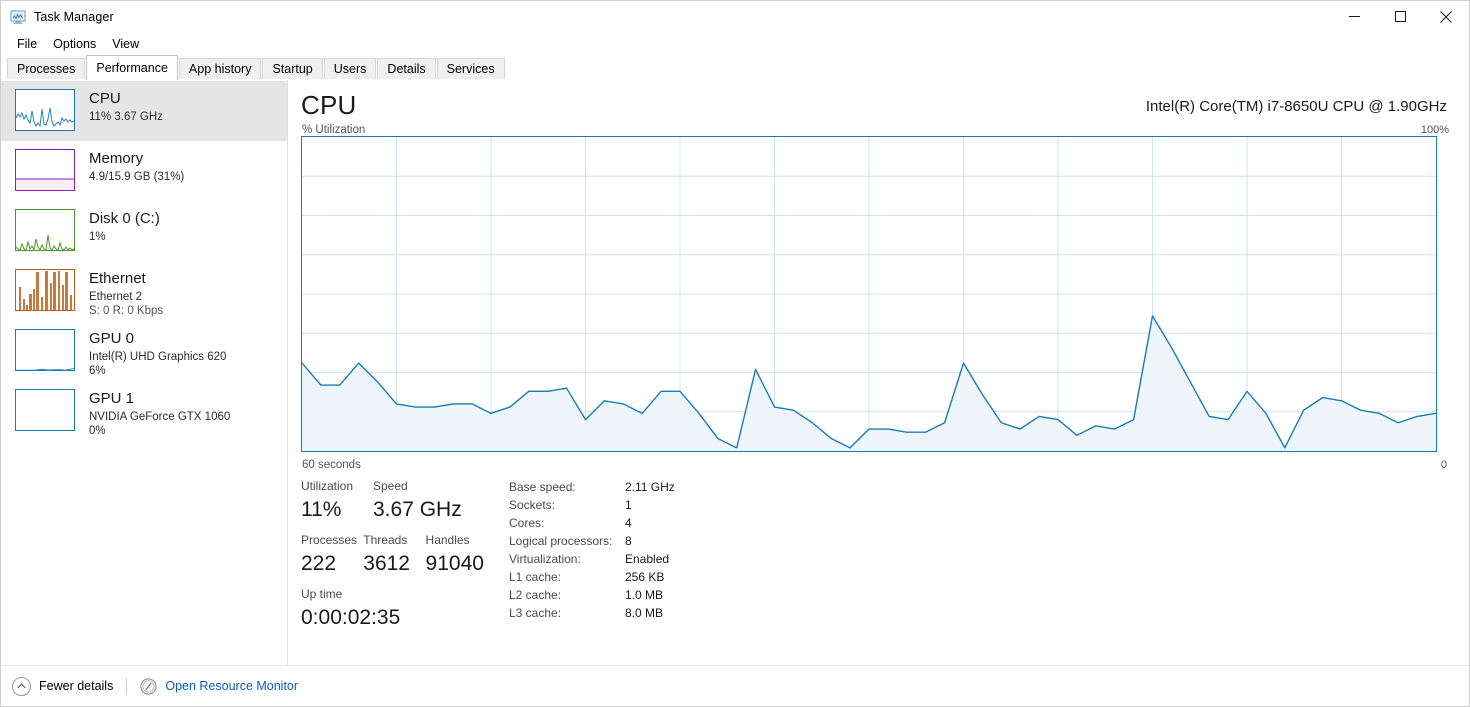 The width and height of the screenshot is (1470, 707). What do you see at coordinates (232, 686) in the screenshot?
I see `open-resource-monitor-label: Open Resource Monitor` at bounding box center [232, 686].